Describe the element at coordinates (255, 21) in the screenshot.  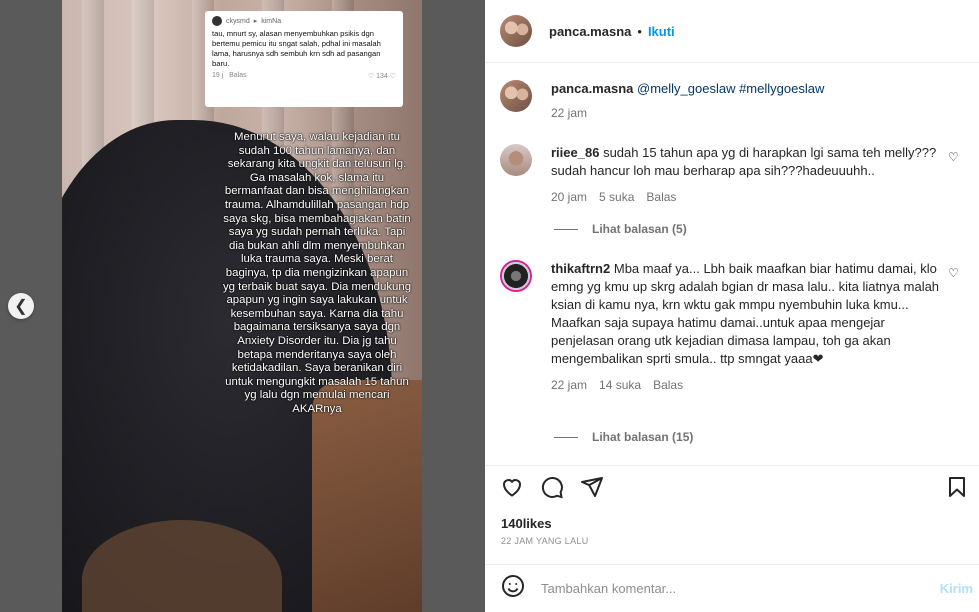
I see `reply-arrow-icon: ▸` at that location.